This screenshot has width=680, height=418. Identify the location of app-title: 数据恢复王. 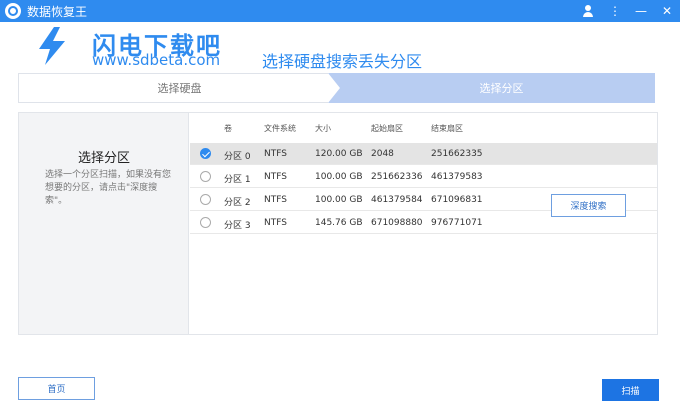
(57, 11).